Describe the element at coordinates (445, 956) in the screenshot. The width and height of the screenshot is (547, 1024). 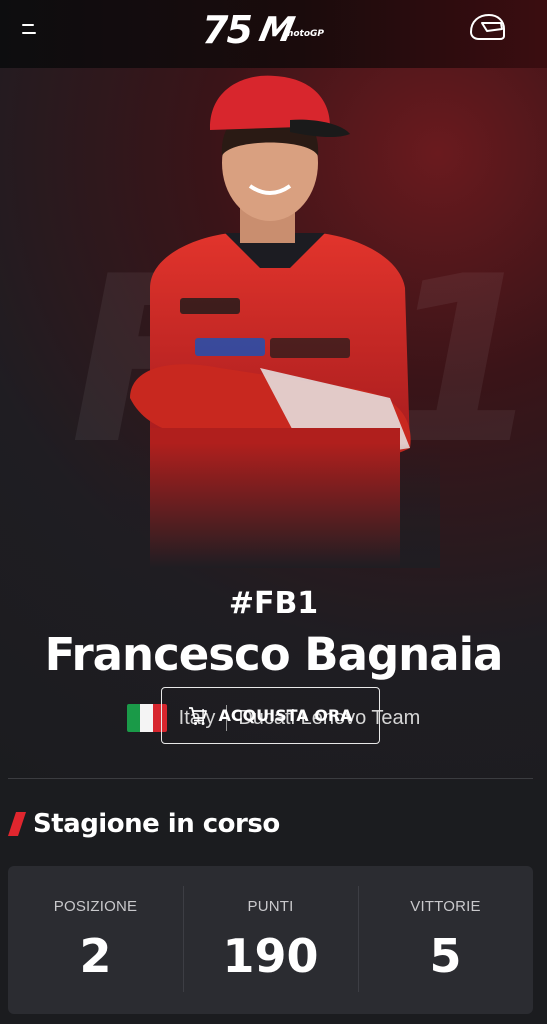
I see `stat-value: 5` at that location.